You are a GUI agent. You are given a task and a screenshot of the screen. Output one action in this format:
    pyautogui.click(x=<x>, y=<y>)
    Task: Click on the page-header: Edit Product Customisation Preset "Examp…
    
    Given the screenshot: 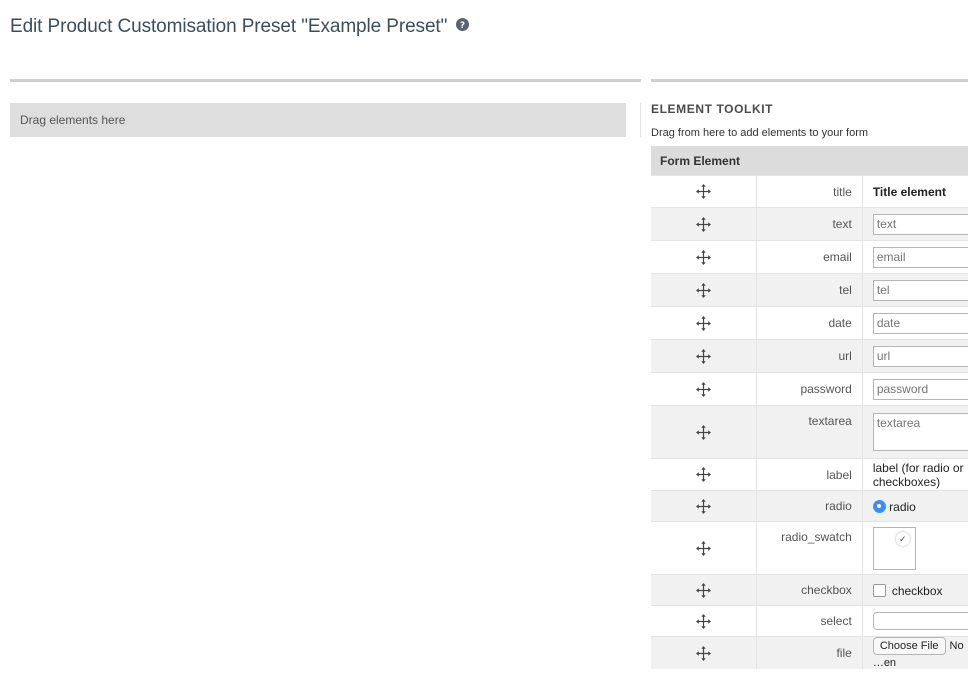 What is the action you would take?
    pyautogui.click(x=240, y=27)
    